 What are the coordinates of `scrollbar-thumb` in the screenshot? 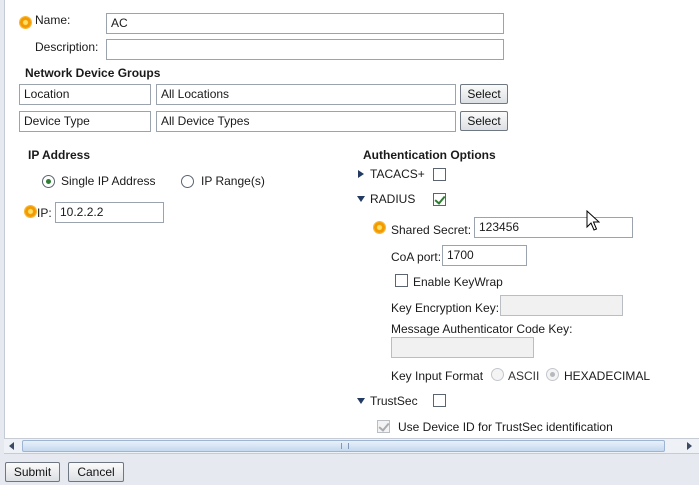 It's located at (343, 446).